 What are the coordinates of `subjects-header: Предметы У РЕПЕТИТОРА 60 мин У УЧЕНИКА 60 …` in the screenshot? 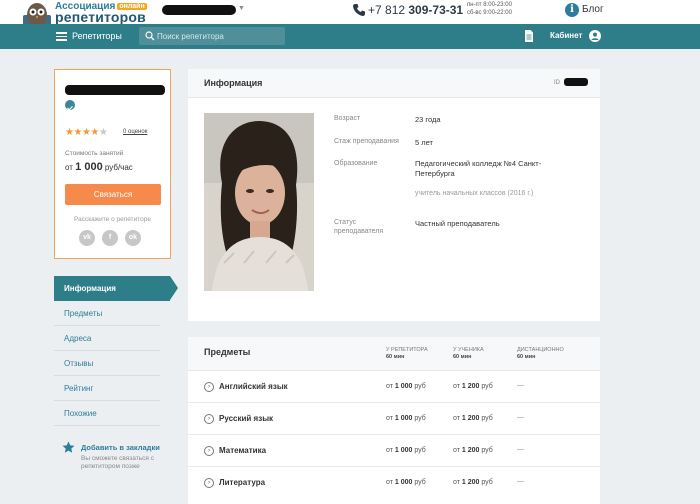 It's located at (394, 353).